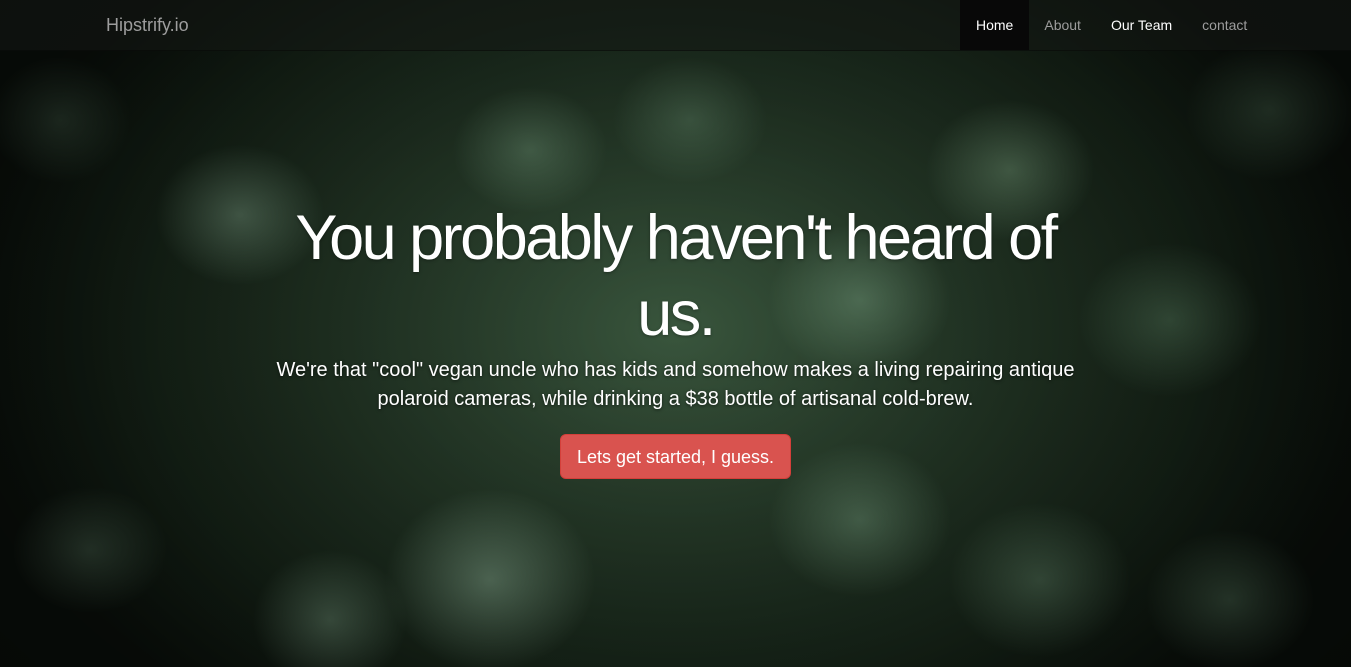 This screenshot has width=1351, height=667. What do you see at coordinates (1141, 25) in the screenshot?
I see `nav-item-our-team: Our Team` at bounding box center [1141, 25].